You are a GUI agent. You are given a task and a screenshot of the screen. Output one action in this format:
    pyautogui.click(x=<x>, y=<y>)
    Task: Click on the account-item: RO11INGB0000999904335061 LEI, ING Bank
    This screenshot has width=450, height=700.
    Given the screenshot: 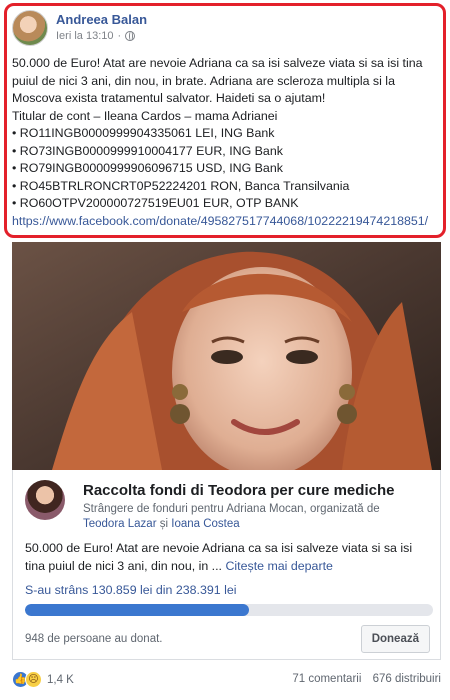 What is the action you would take?
    pyautogui.click(x=224, y=134)
    